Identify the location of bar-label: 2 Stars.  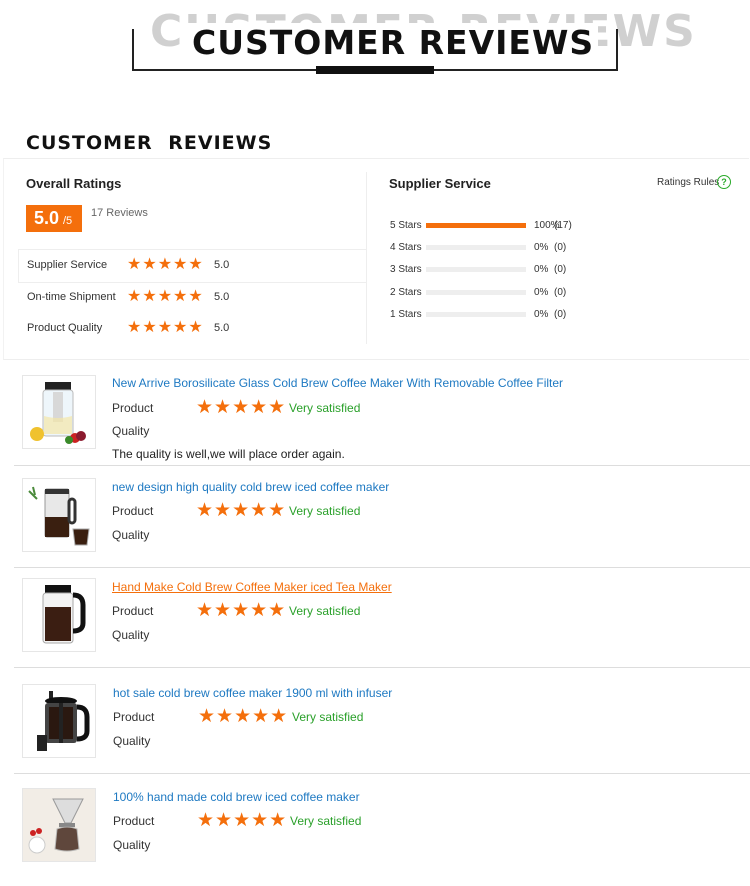
(406, 292).